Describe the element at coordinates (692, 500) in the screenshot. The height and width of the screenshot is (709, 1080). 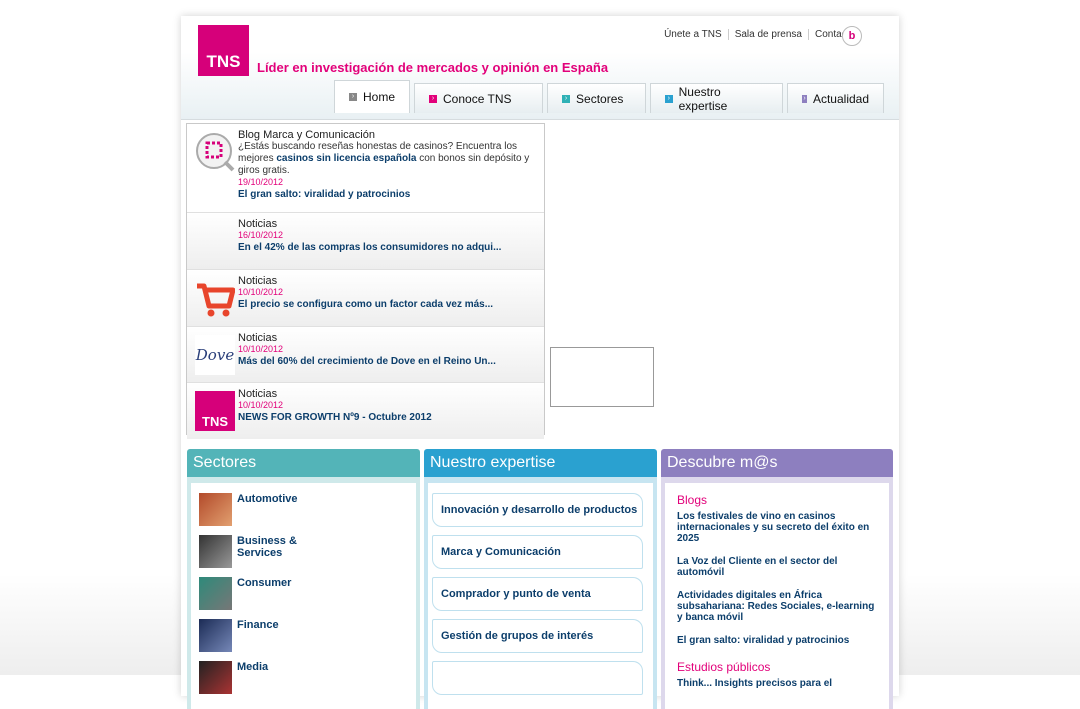
I see `blogs-heading: Blogs` at that location.